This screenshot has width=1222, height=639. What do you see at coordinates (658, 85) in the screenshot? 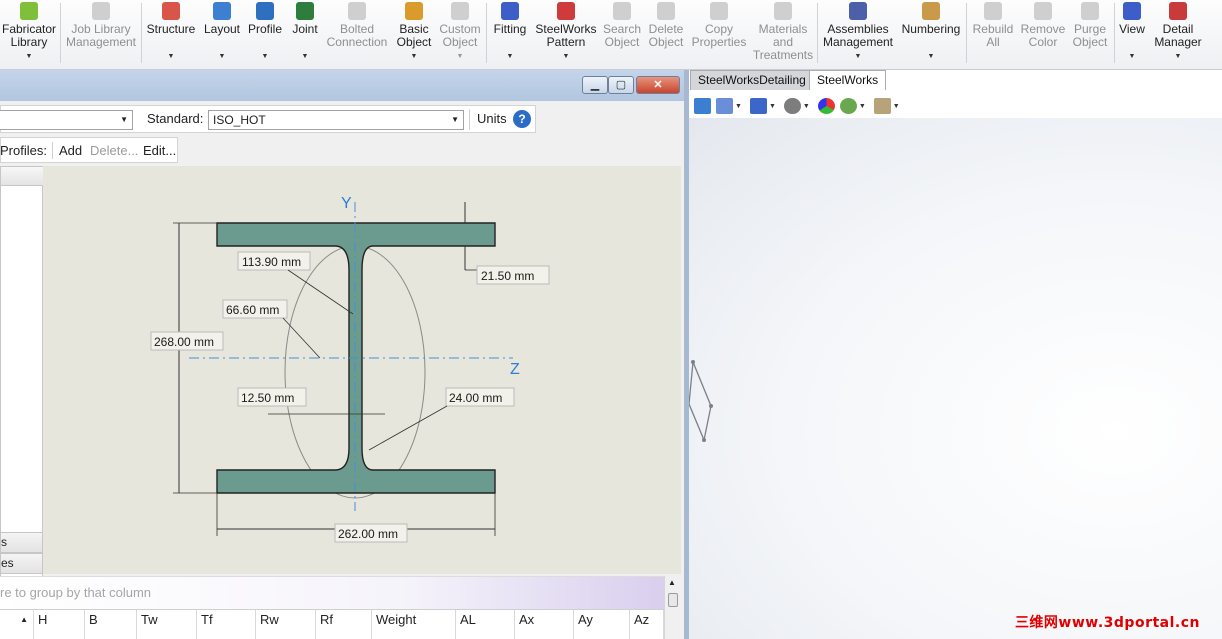
I see `close-button: ✕` at bounding box center [658, 85].